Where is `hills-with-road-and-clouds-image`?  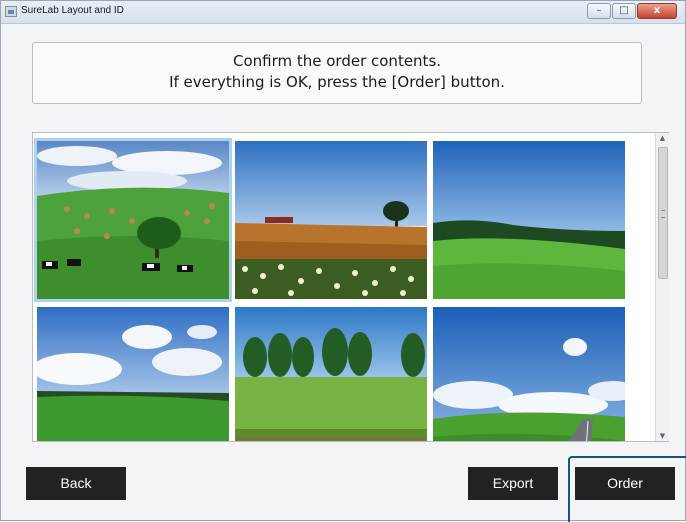
hills-with-road-and-clouds-image is located at coordinates (529, 374).